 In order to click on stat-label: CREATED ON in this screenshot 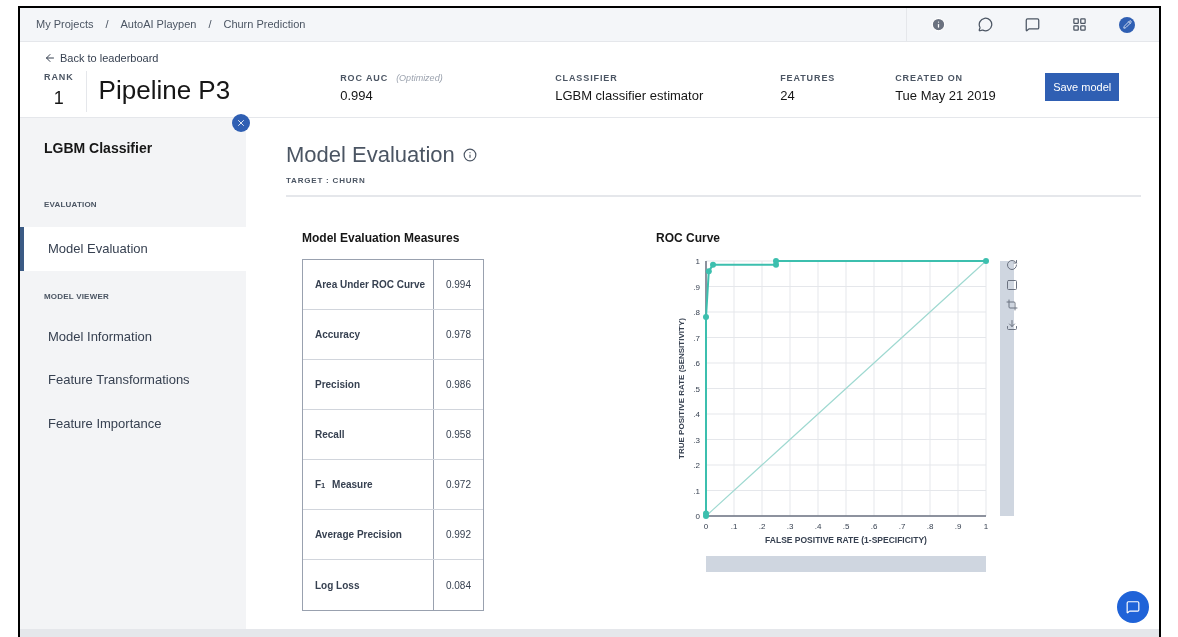, I will do `click(929, 78)`.